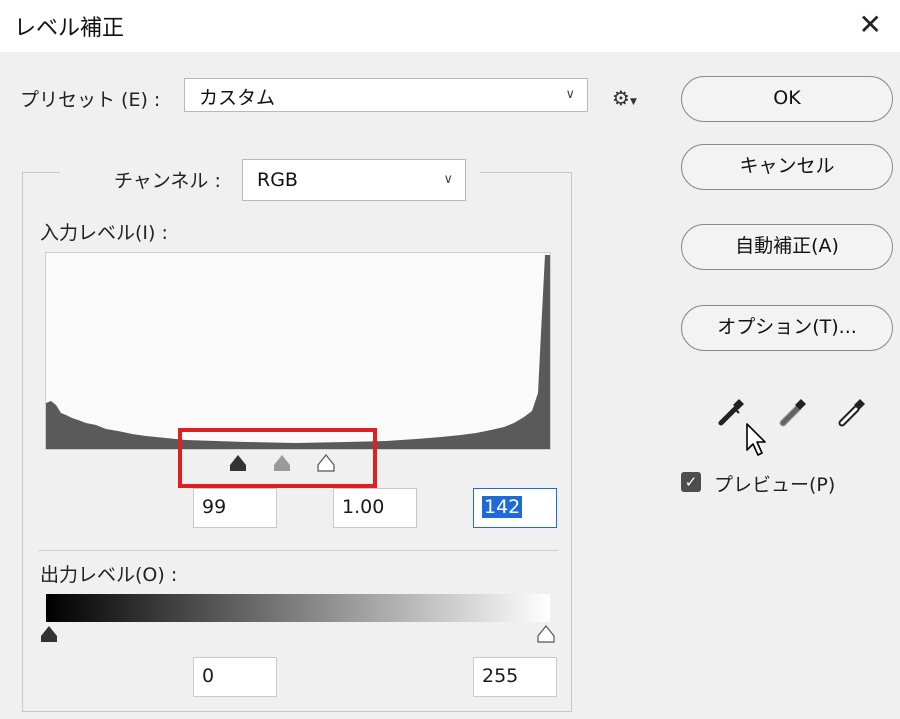 The height and width of the screenshot is (719, 900). I want to click on input-white-value: 142, so click(502, 507).